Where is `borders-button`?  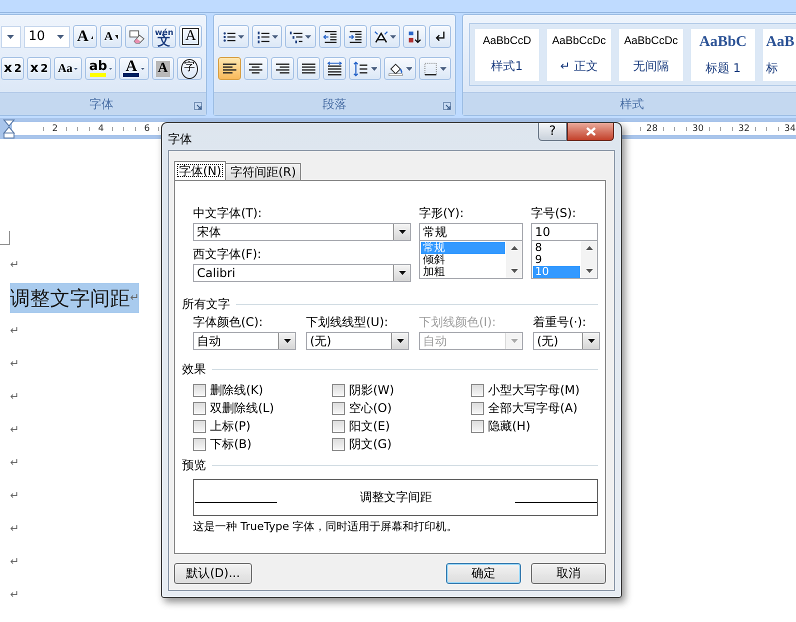 borders-button is located at coordinates (435, 68).